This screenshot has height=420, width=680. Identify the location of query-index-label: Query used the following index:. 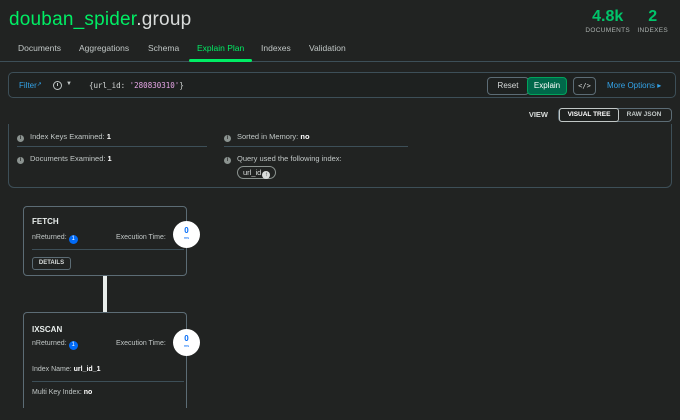
(289, 158).